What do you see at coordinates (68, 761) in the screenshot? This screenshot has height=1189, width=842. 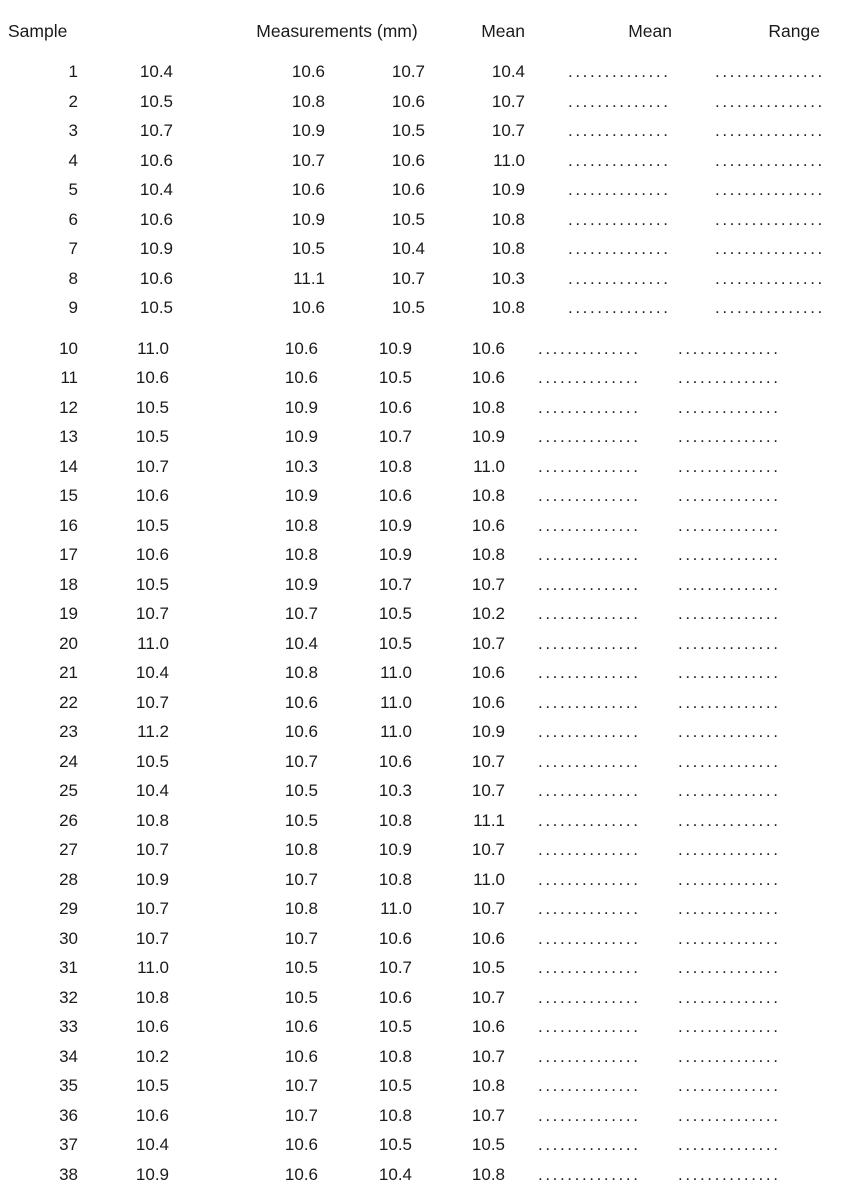 I see `cell-sample-number: 24` at bounding box center [68, 761].